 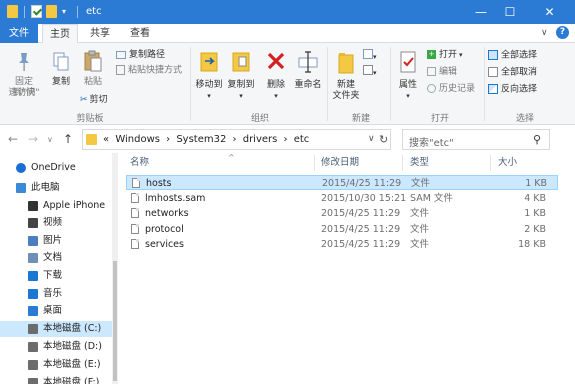 What do you see at coordinates (383, 139) in the screenshot?
I see `refresh-button: ↻` at bounding box center [383, 139].